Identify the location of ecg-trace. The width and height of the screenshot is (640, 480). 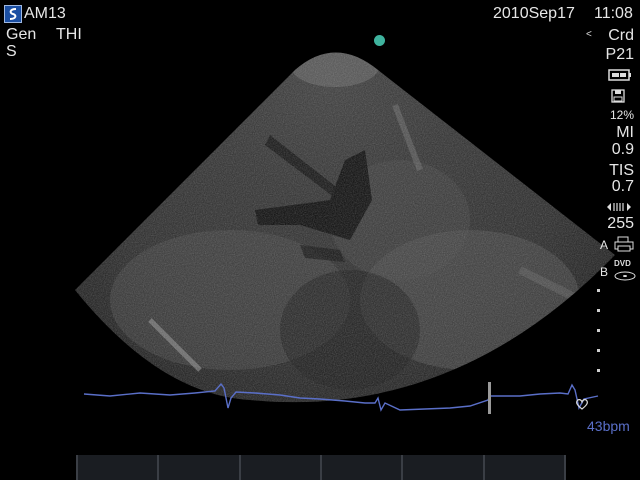
(341, 398).